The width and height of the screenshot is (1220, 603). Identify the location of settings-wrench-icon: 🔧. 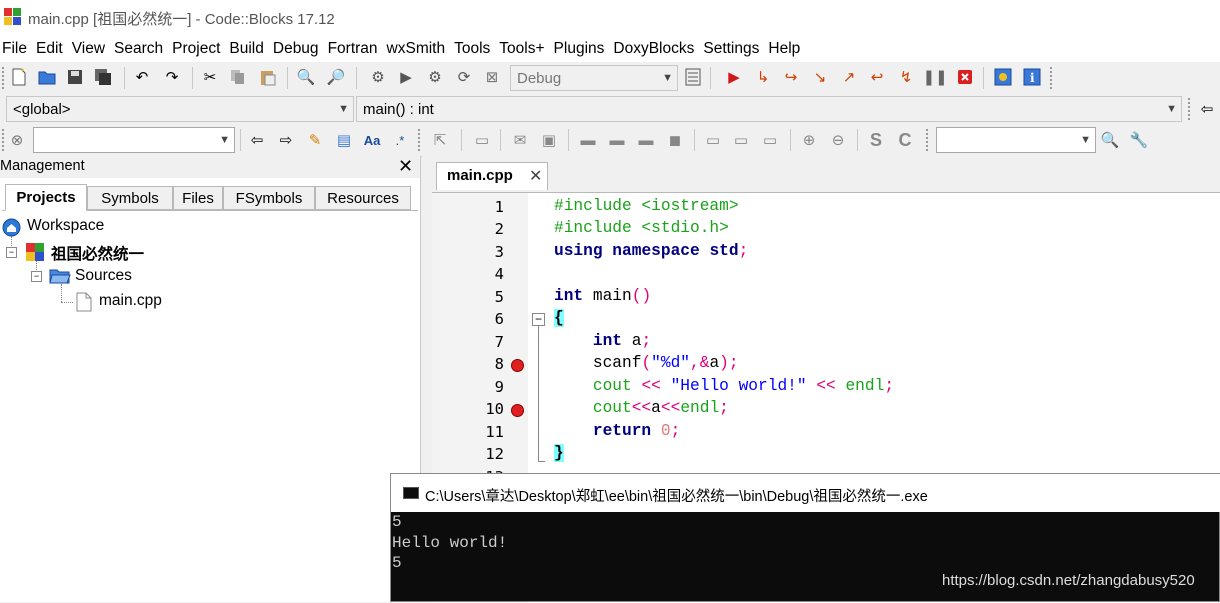
(1139, 140).